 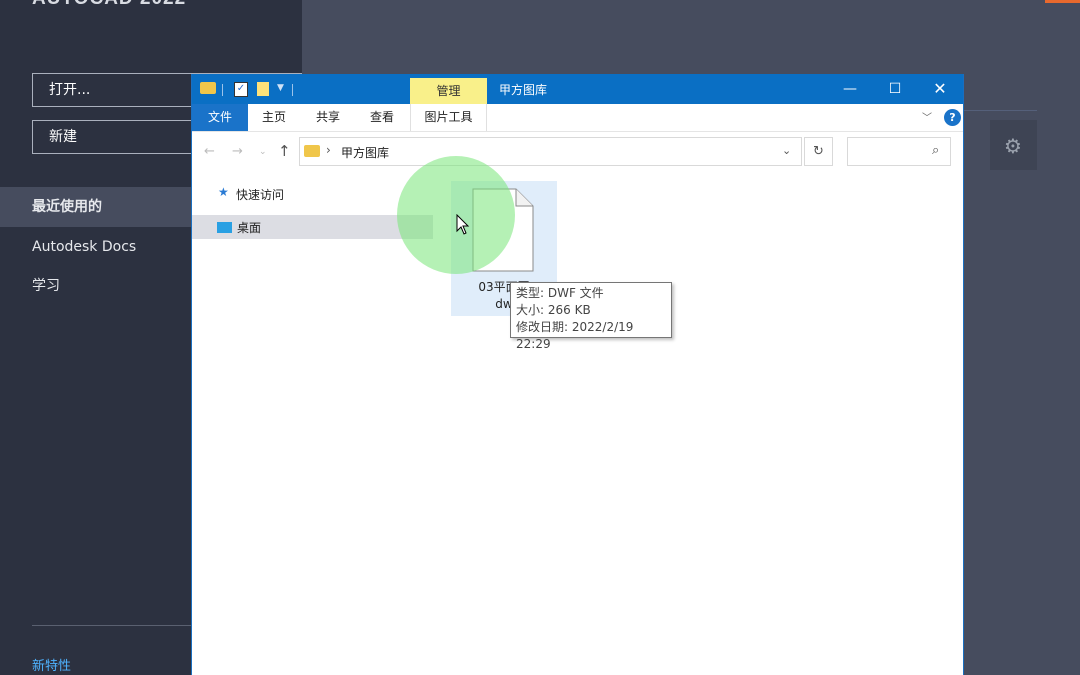 I want to click on navigation-bar: ← → ⌄ ↑ › 甲方图库 ⌄ ↻ ⌕, so click(x=577, y=151).